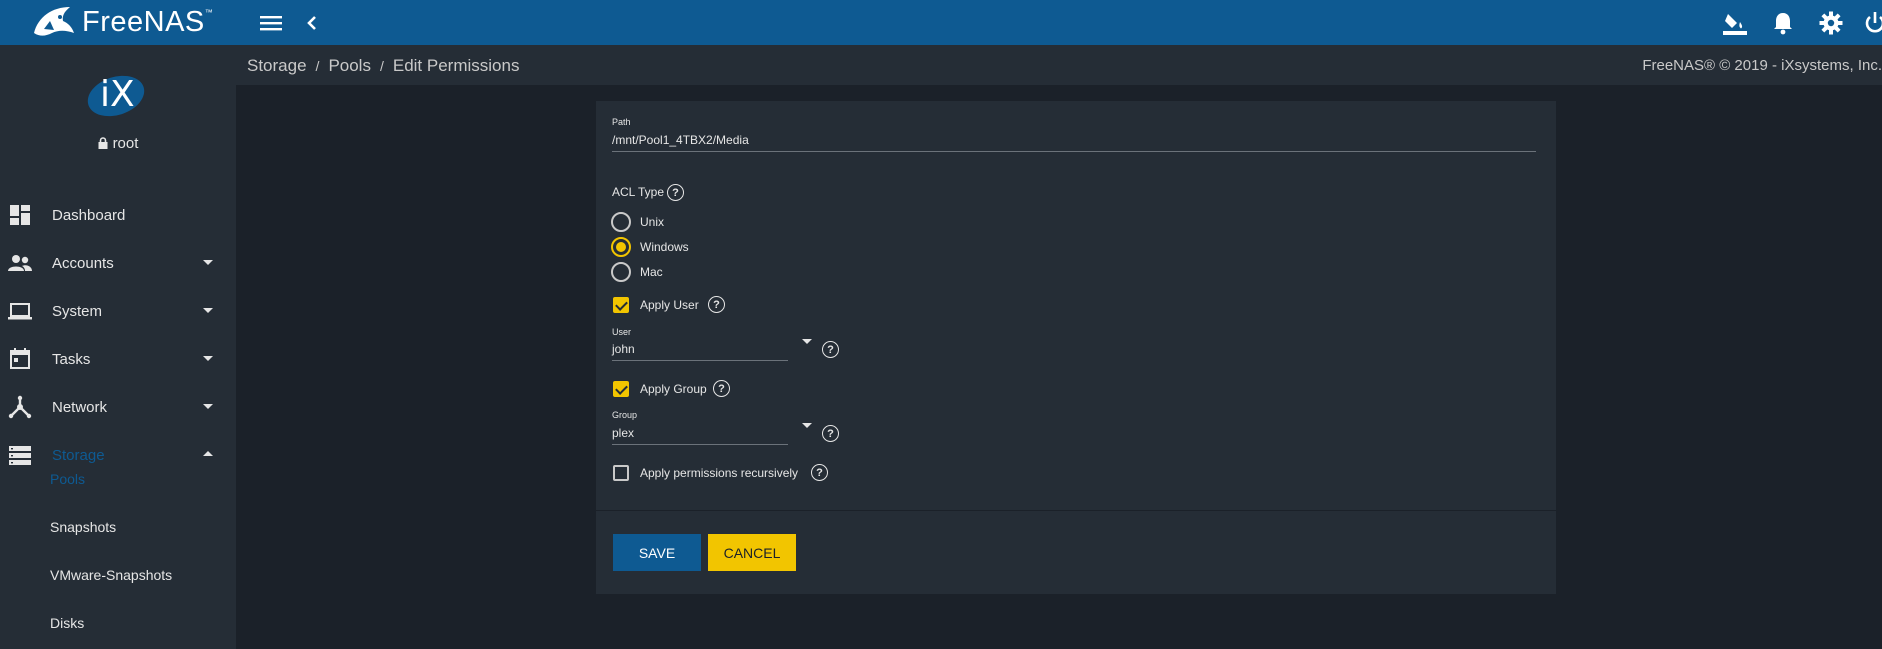  Describe the element at coordinates (752, 552) in the screenshot. I see `cancel-button: CANCEL` at that location.